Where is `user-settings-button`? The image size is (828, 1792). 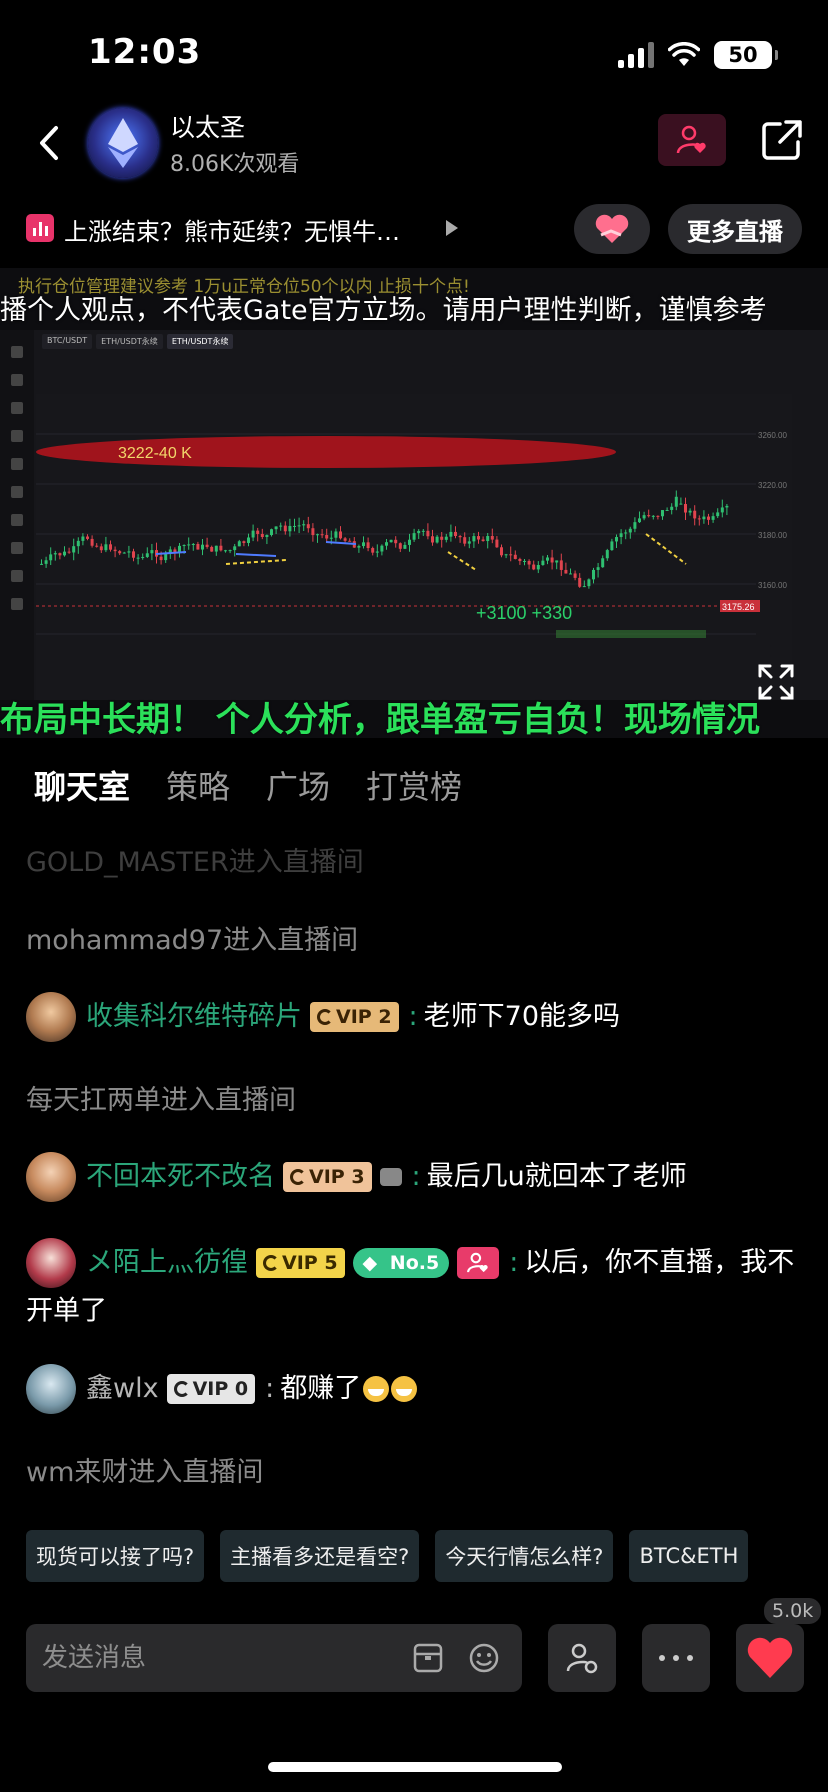
user-settings-button is located at coordinates (582, 1658).